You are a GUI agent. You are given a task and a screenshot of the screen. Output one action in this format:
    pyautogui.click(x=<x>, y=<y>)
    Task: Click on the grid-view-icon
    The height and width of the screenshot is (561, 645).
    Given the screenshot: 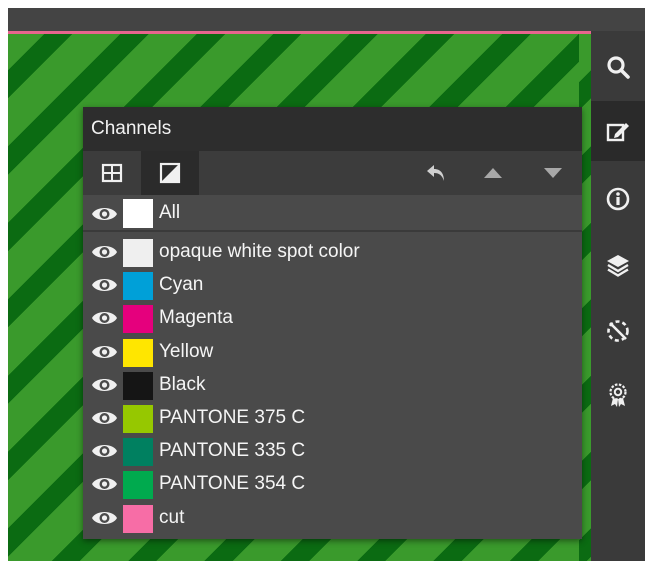 What is the action you would take?
    pyautogui.click(x=112, y=173)
    